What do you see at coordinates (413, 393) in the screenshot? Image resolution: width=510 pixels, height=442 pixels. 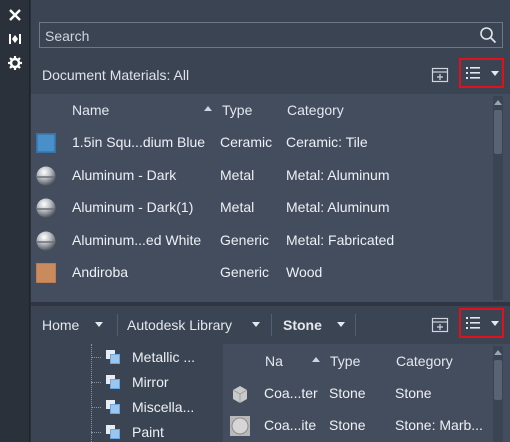 I see `material-category: Stone` at bounding box center [413, 393].